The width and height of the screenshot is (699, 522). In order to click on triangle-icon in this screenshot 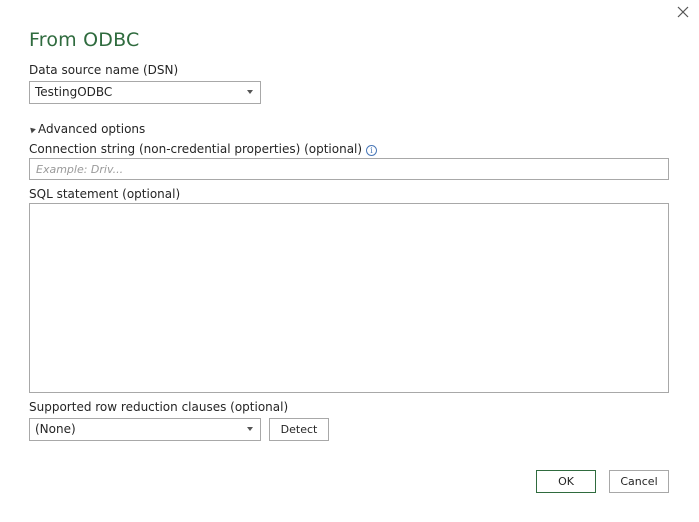, I will do `click(32, 129)`.